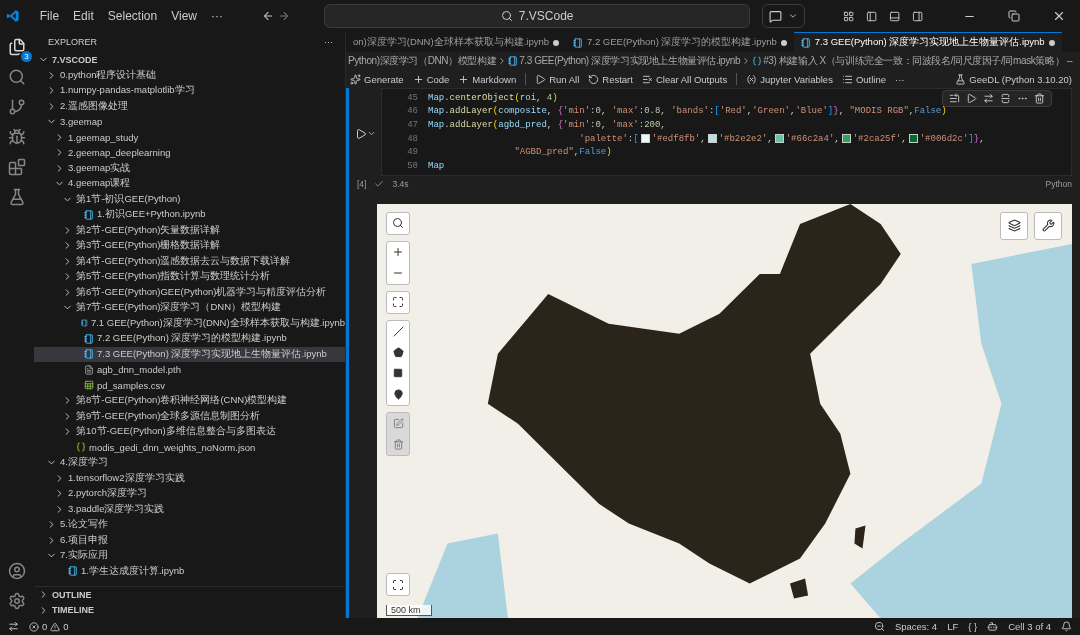  What do you see at coordinates (848, 16) in the screenshot?
I see `layout-icon` at bounding box center [848, 16].